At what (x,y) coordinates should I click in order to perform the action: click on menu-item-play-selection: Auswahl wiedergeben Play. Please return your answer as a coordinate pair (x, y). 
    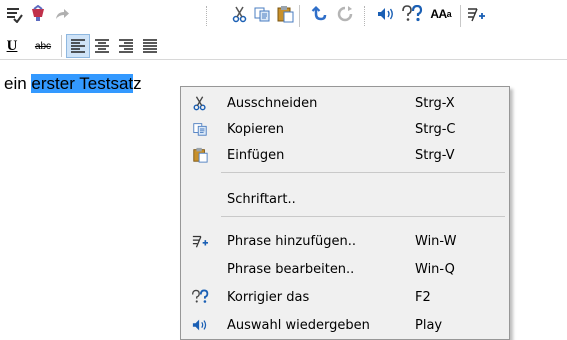
    Looking at the image, I should click on (345, 325).